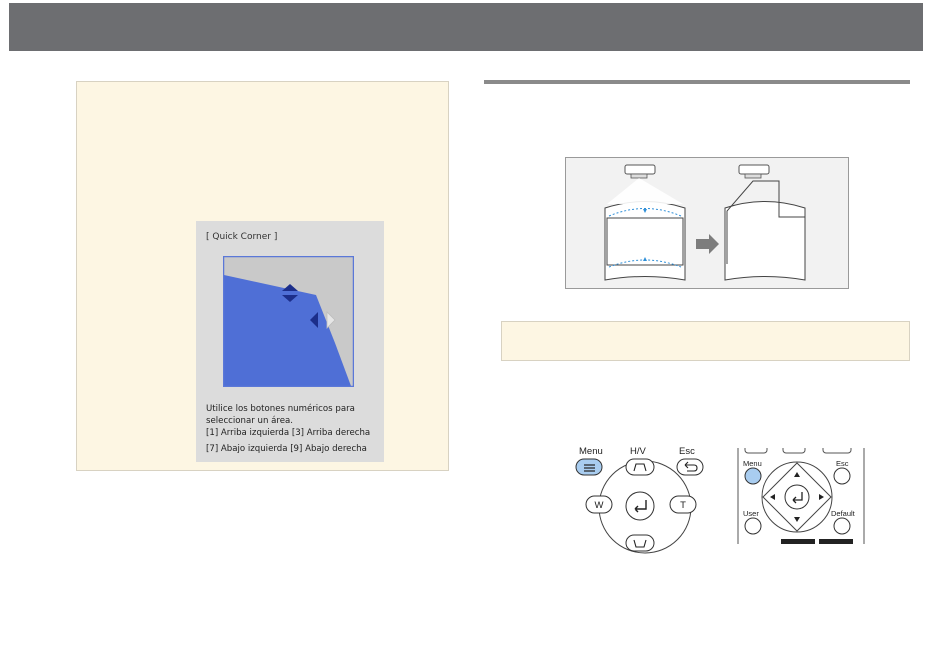 The height and width of the screenshot is (659, 950). I want to click on arrow-up-icon, so click(797, 474).